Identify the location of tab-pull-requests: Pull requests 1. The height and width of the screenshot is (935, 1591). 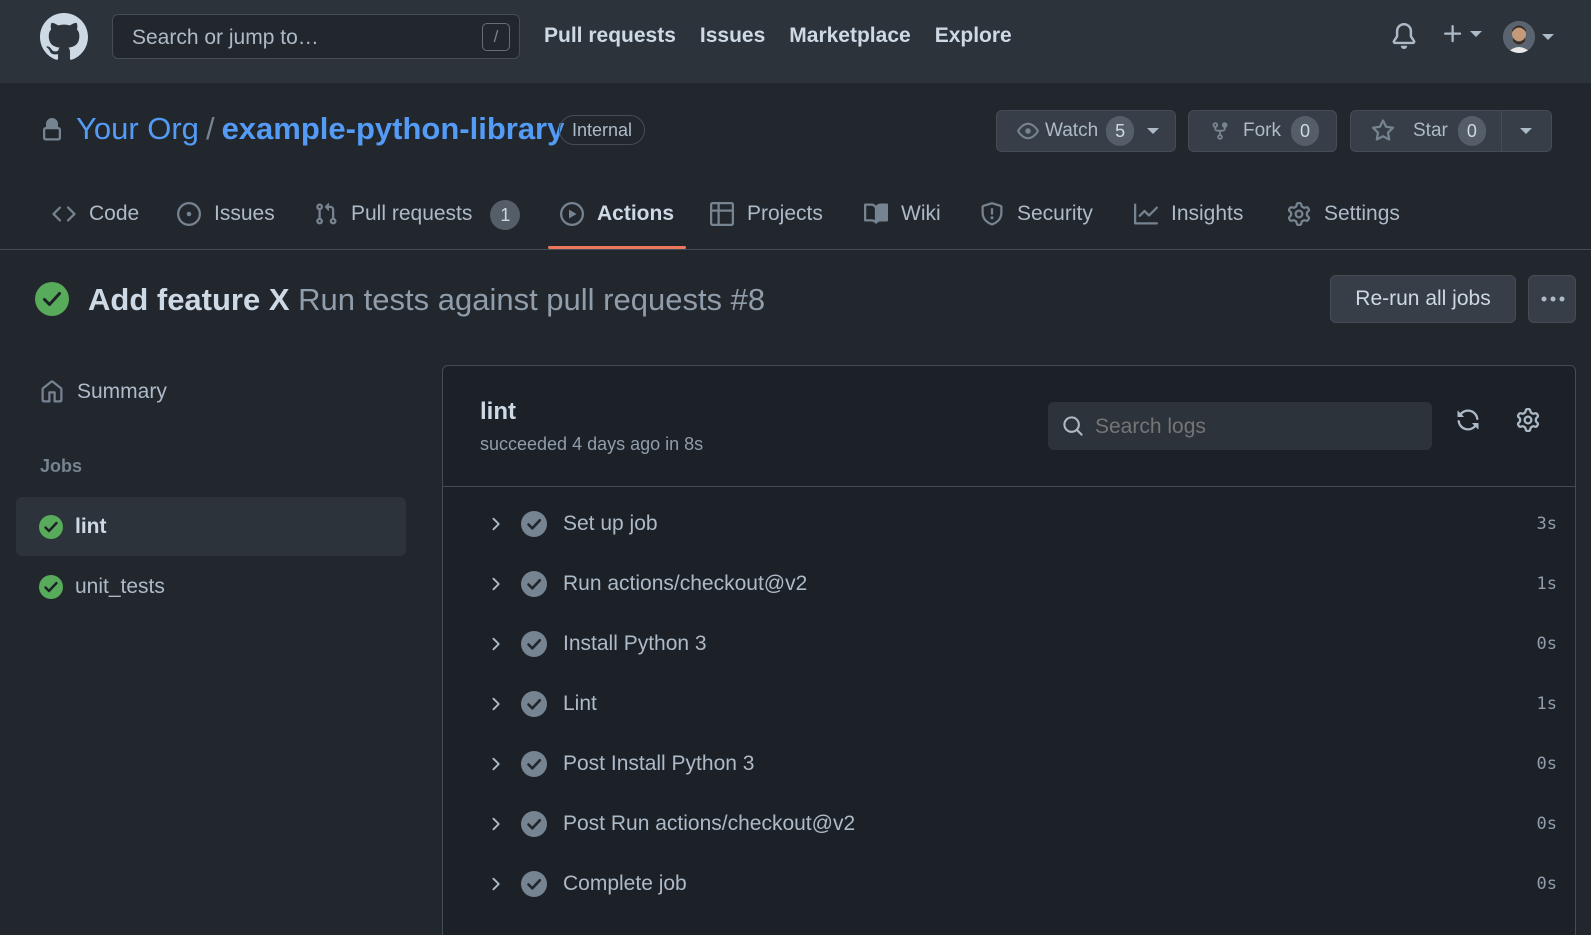
(417, 220).